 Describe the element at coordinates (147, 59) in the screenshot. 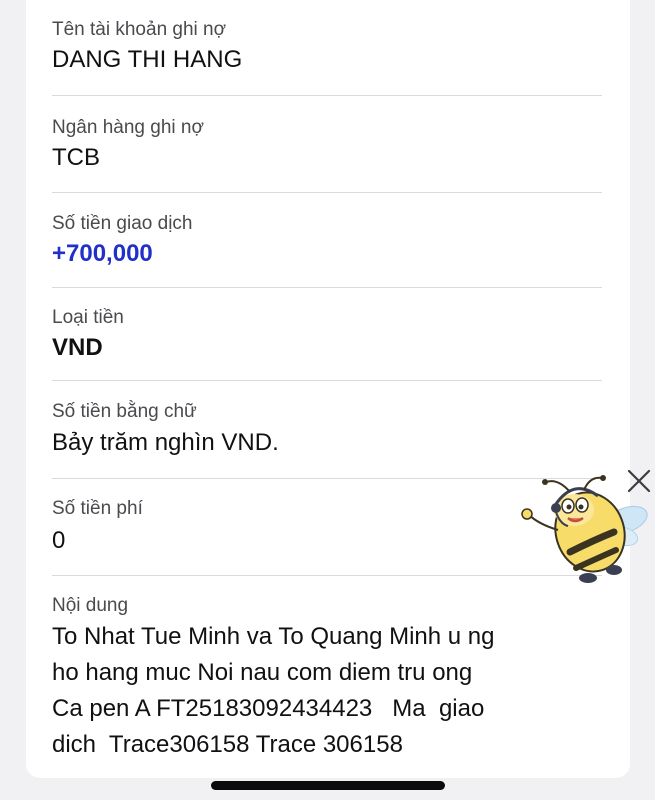

I see `debit-account-name-value: DANG THI HANG` at that location.